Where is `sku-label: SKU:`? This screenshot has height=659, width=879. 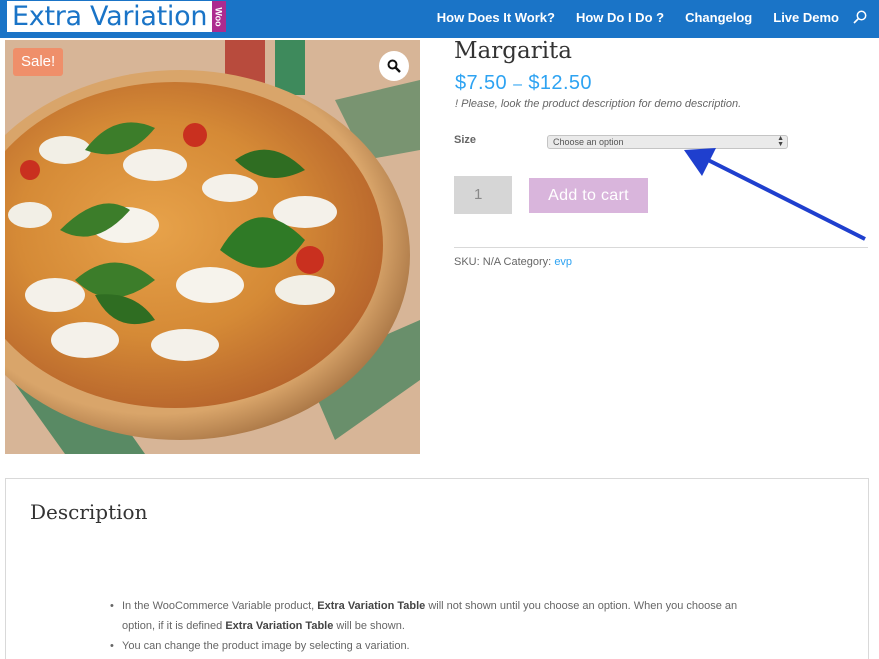
sku-label: SKU: is located at coordinates (467, 262).